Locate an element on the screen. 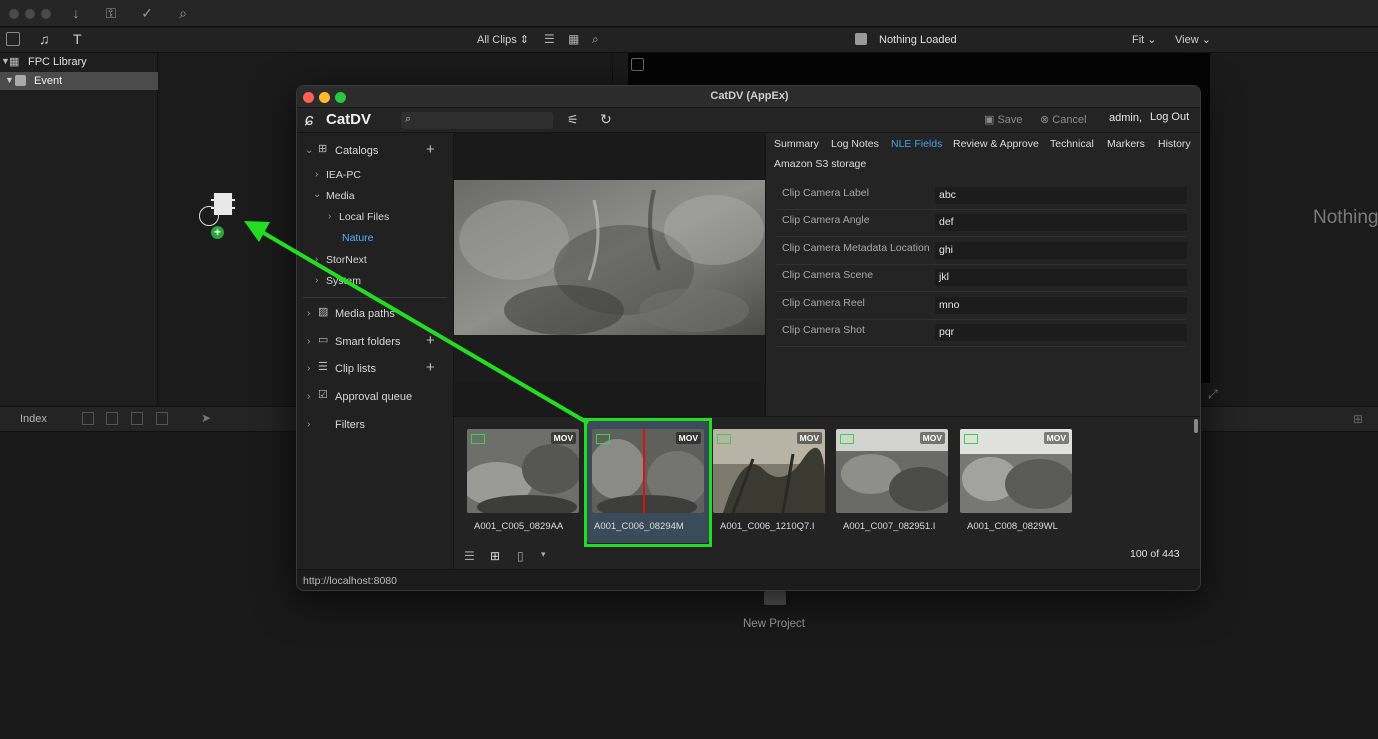 Image resolution: width=1378 pixels, height=739 pixels. section-clip-lists: Clip lists is located at coordinates (355, 369).